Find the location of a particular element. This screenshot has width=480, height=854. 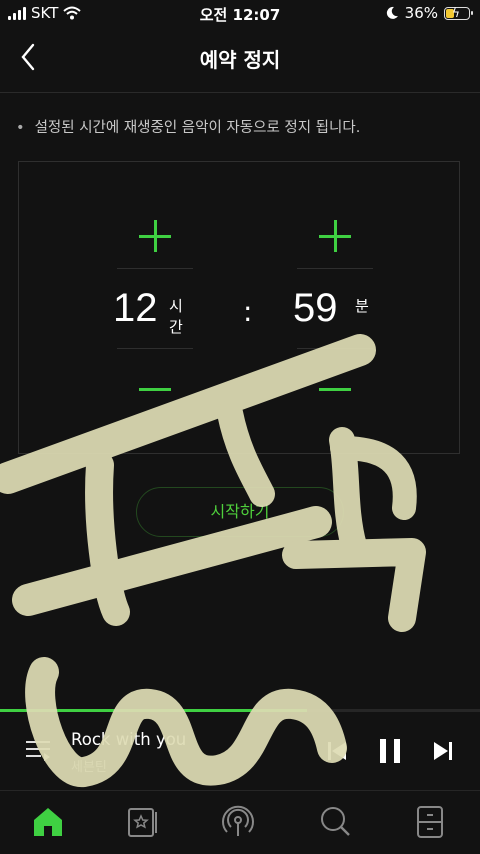

hours-unit: 시간 is located at coordinates (176, 316).